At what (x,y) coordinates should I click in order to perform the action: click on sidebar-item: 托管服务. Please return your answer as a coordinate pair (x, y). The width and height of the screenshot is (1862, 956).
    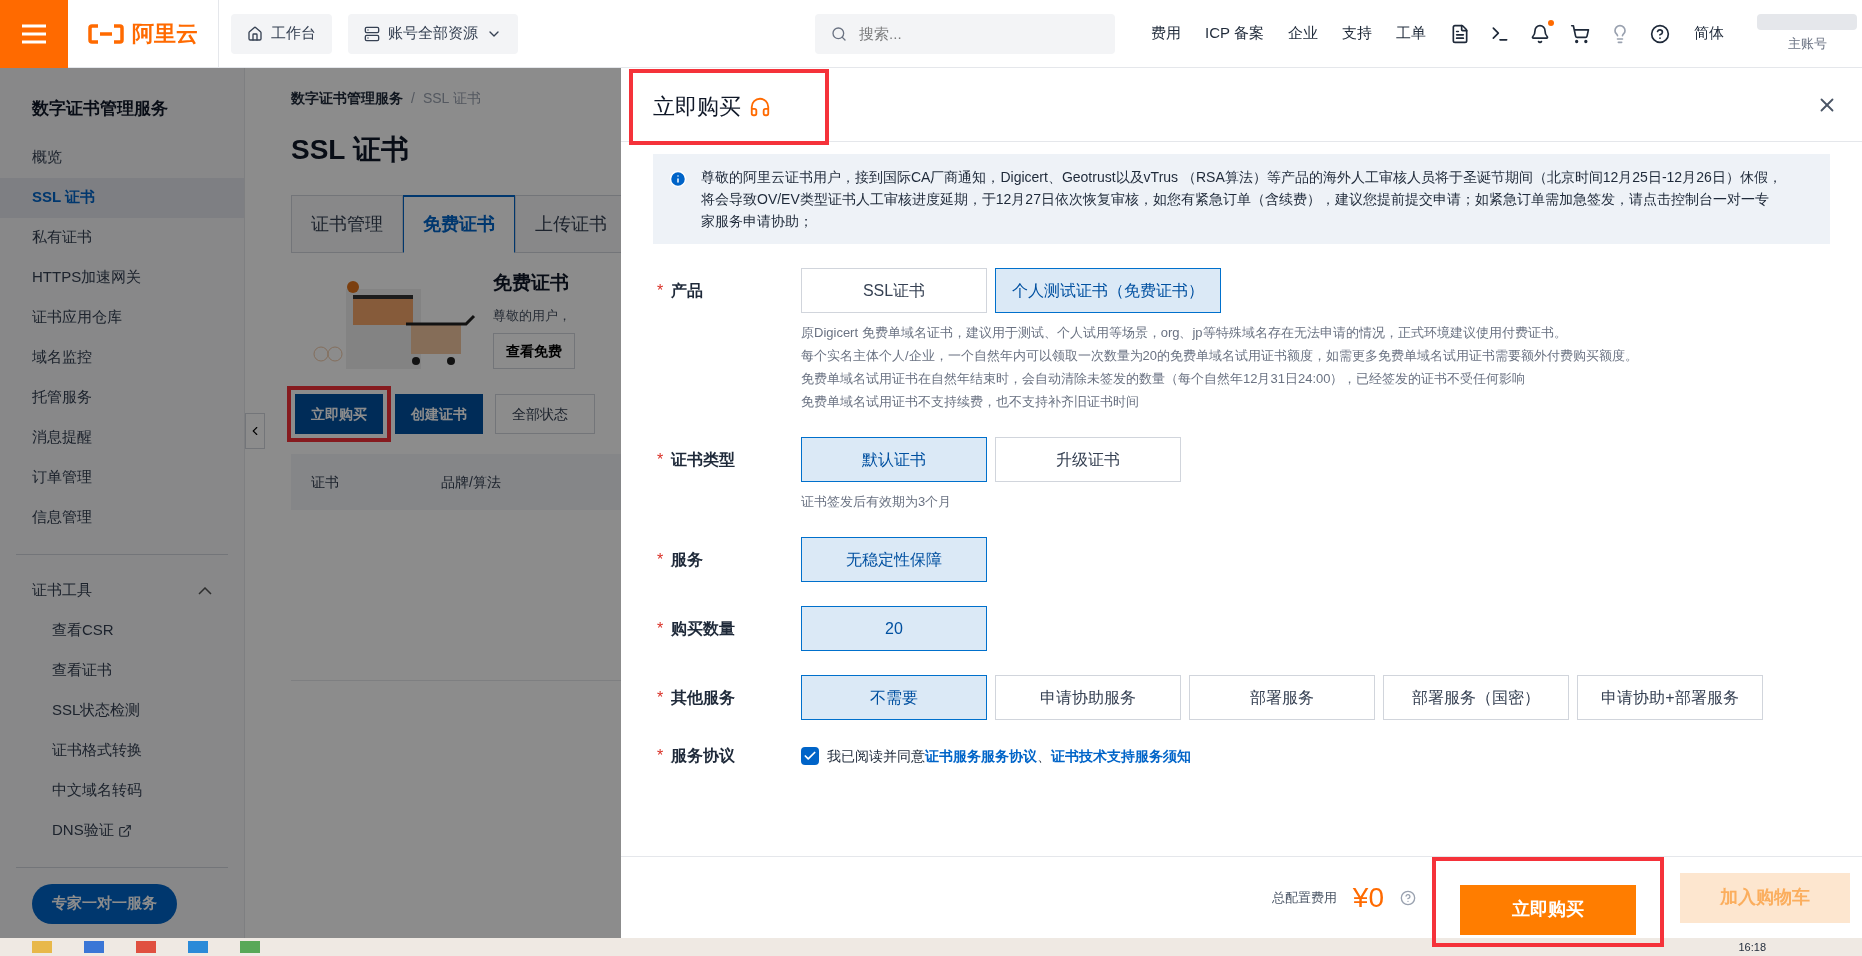
    Looking at the image, I should click on (122, 397).